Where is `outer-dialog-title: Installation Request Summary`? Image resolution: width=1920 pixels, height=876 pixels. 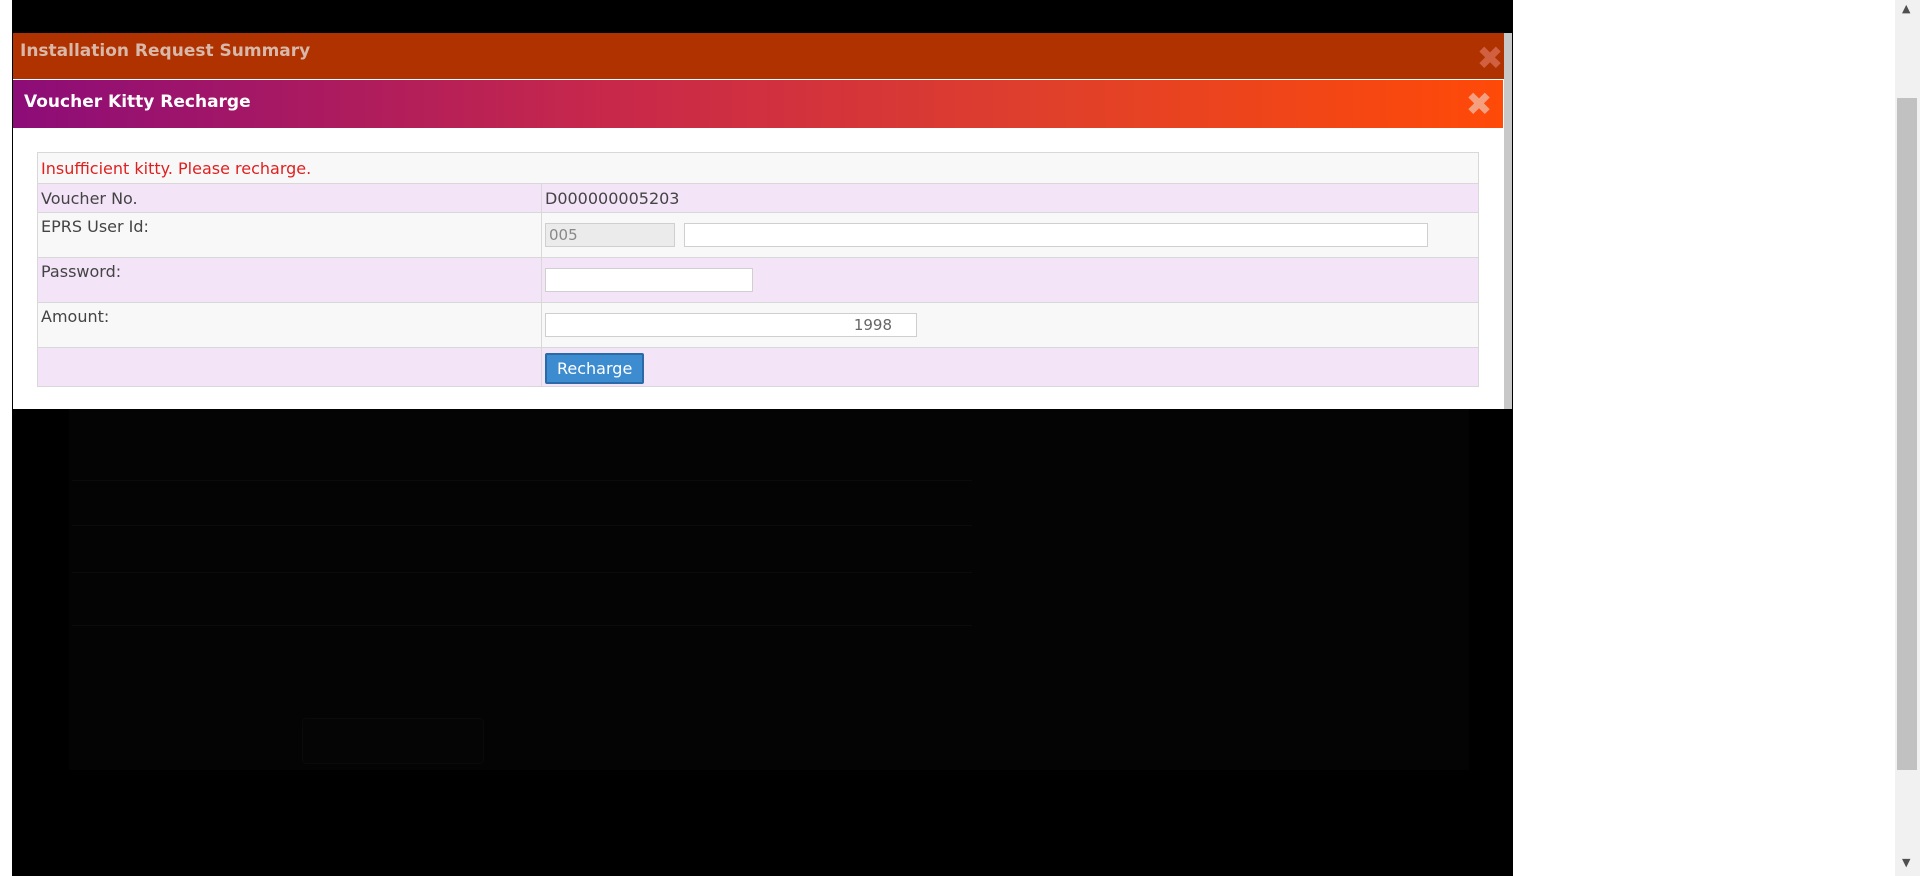 outer-dialog-title: Installation Request Summary is located at coordinates (165, 51).